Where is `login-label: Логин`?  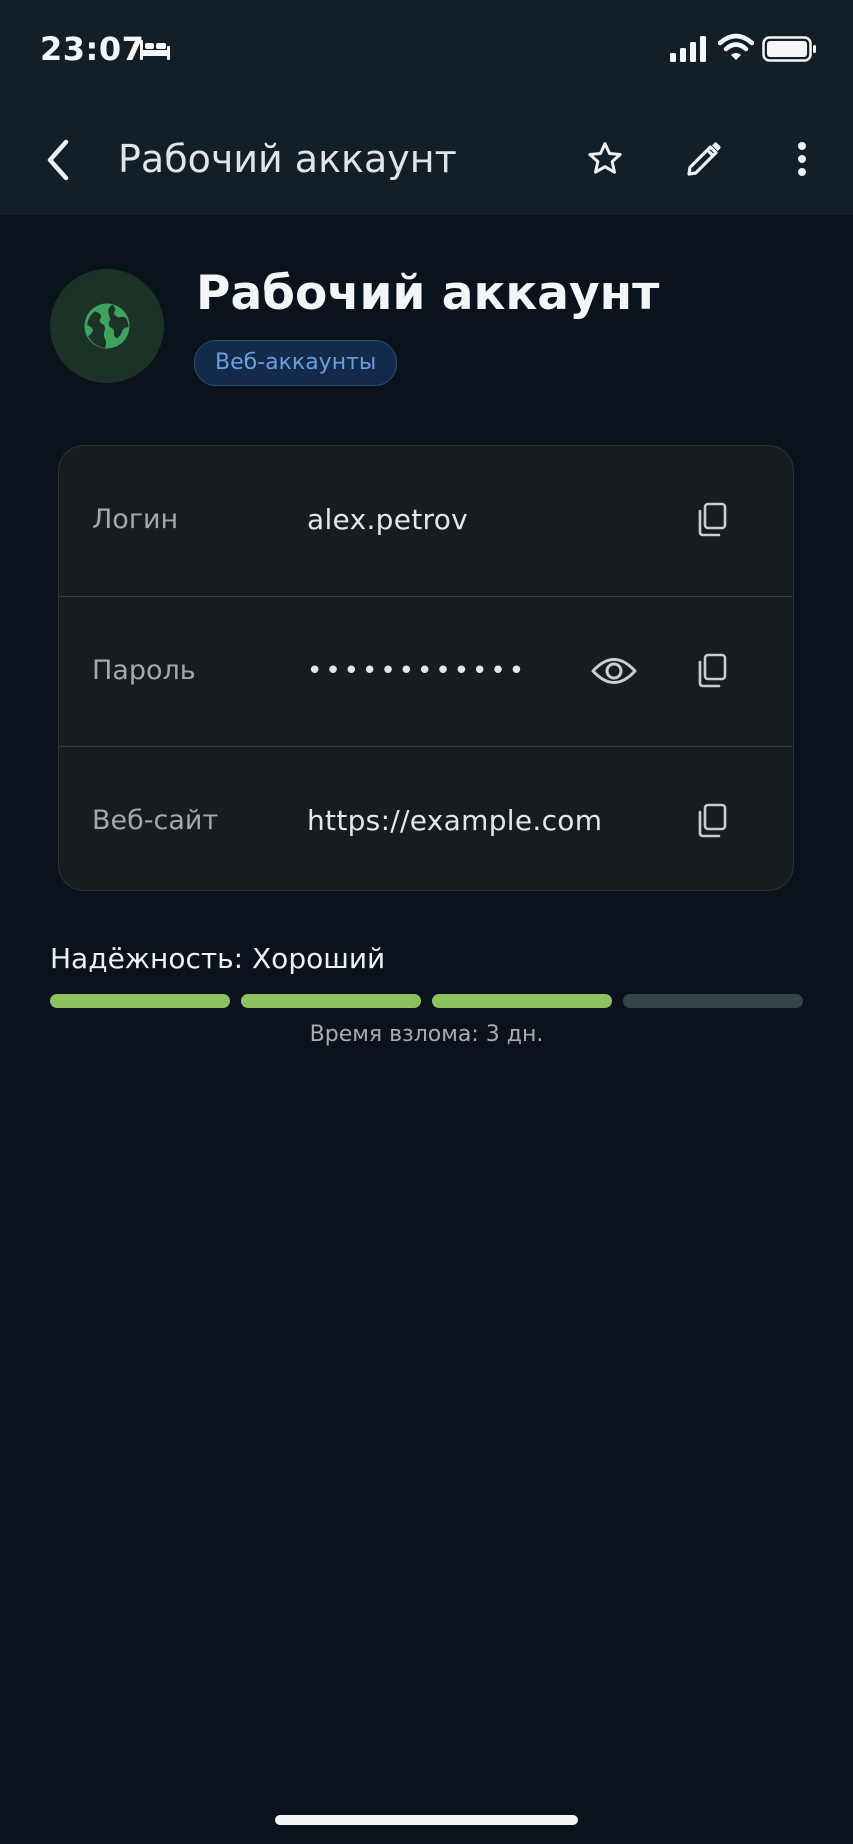 login-label: Логин is located at coordinates (135, 519).